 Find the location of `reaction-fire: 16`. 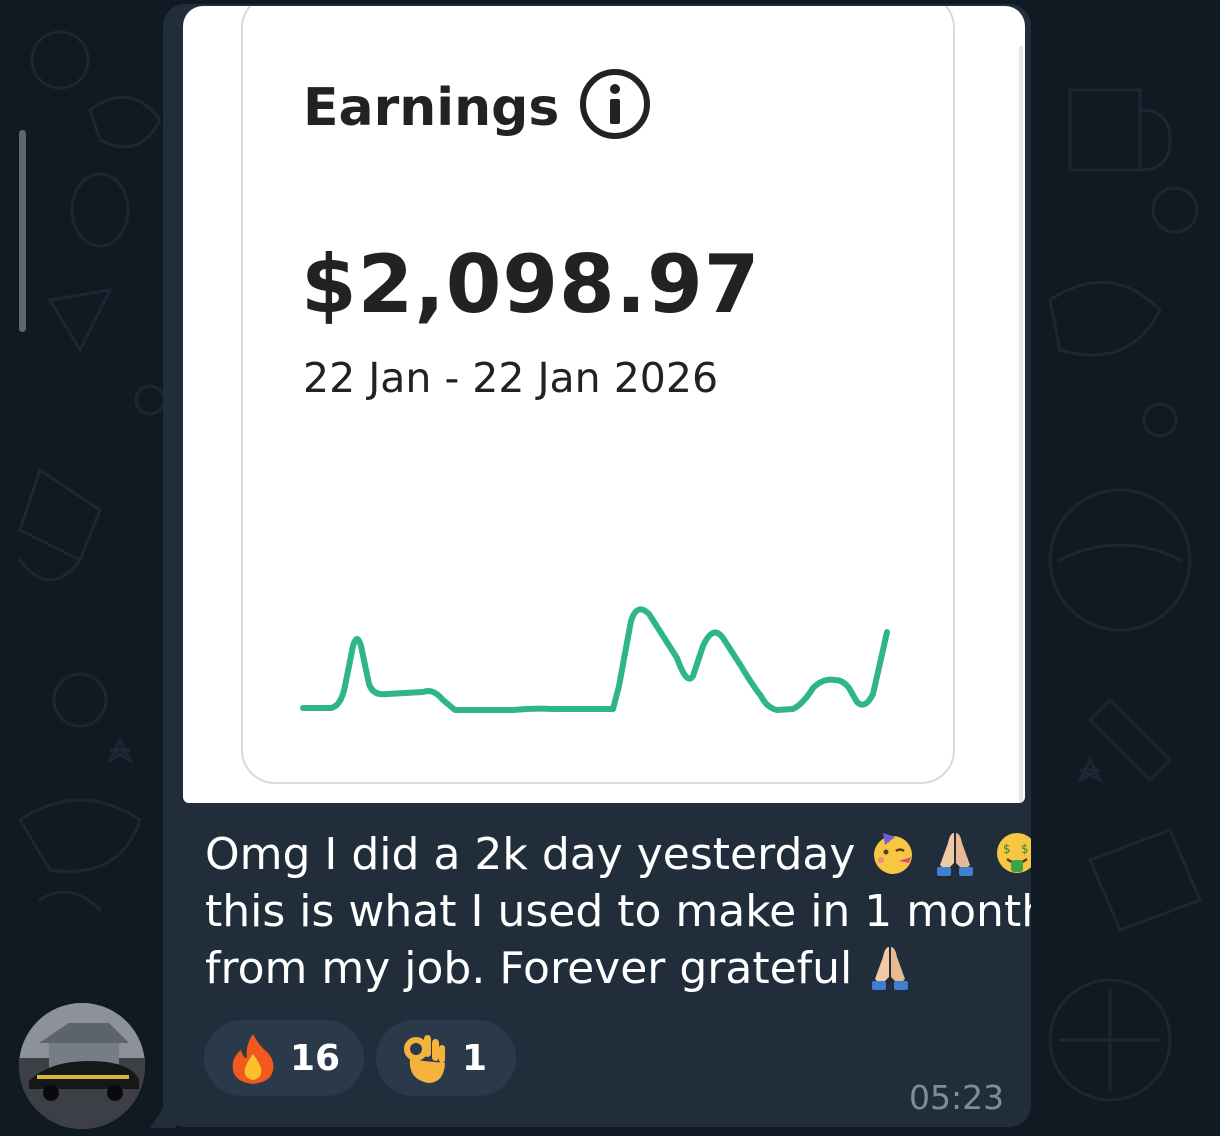

reaction-fire: 16 is located at coordinates (284, 1058).